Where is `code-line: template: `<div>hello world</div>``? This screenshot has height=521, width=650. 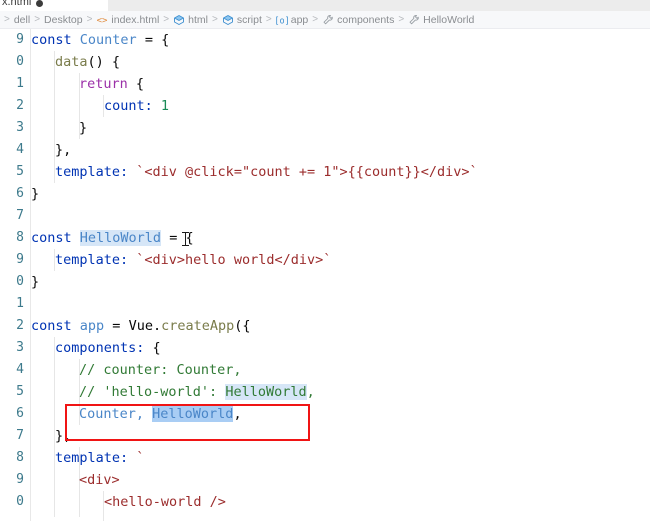
code-line: template: `<div>hello world</div>` is located at coordinates (181, 260).